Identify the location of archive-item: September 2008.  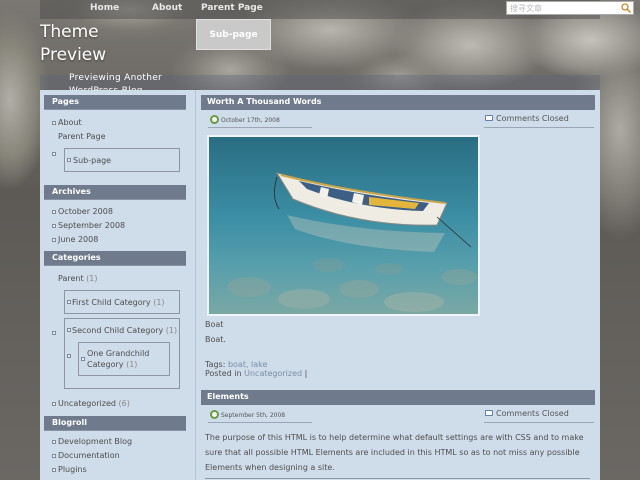
(91, 225).